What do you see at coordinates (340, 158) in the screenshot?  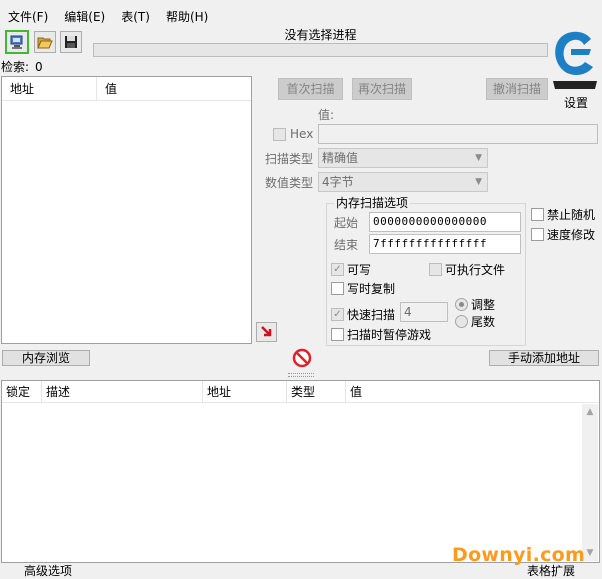 I see `scan-type-value: 精确值` at bounding box center [340, 158].